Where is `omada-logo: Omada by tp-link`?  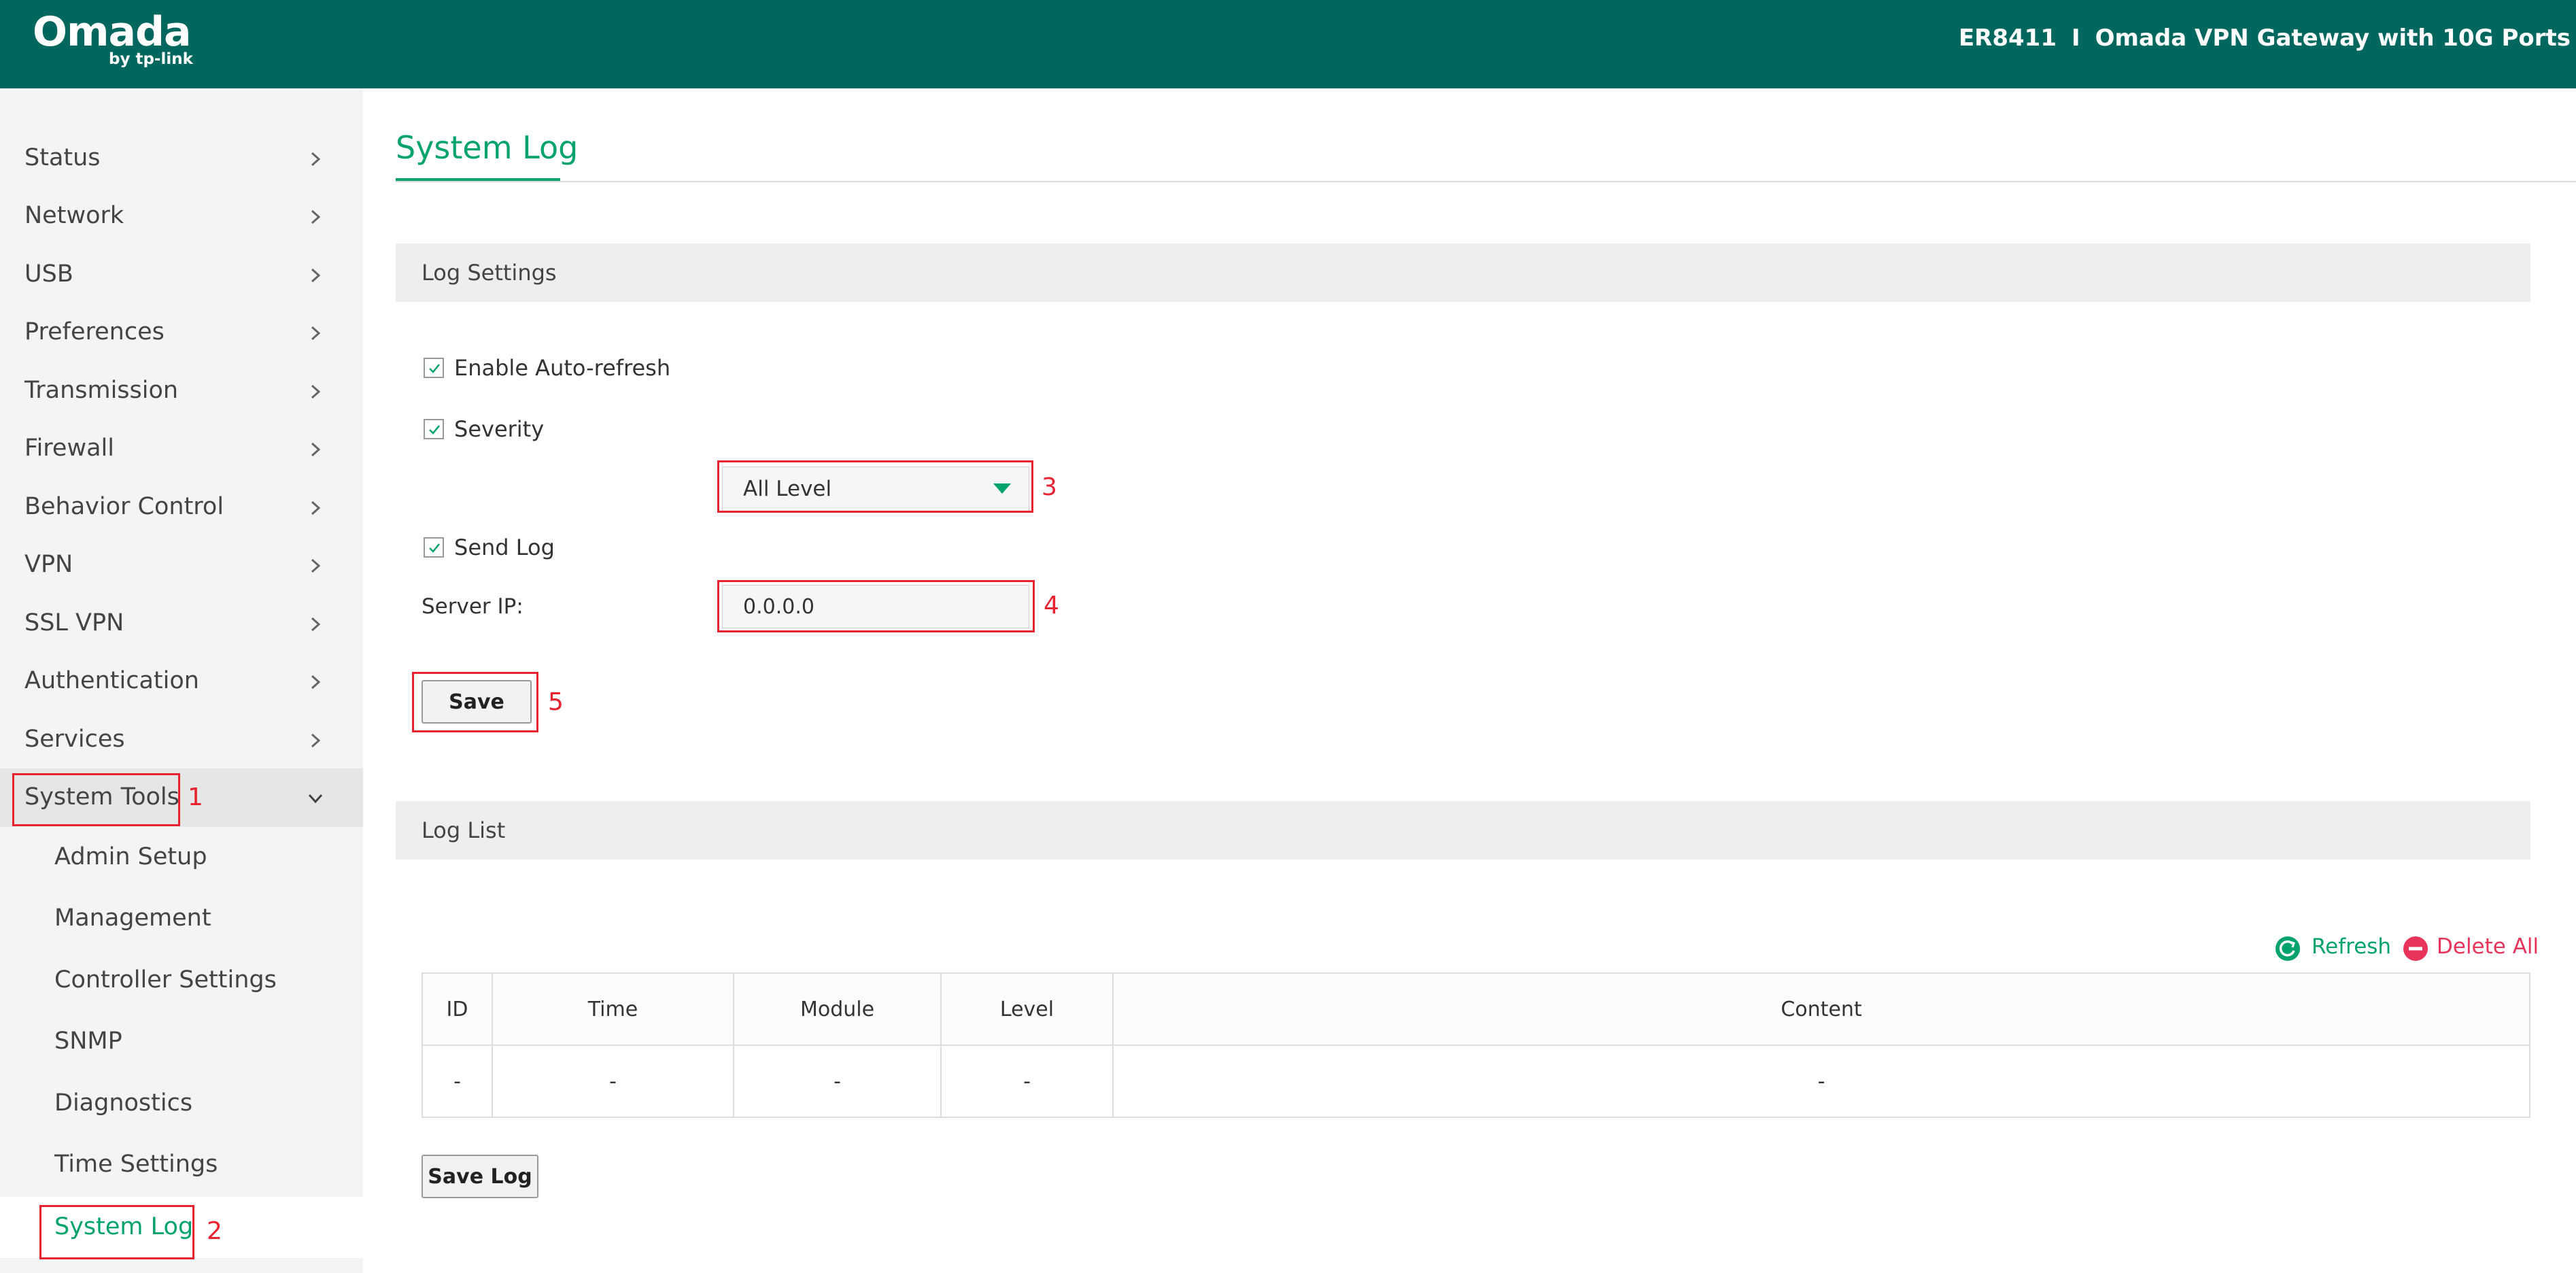
omada-logo: Omada by tp-link is located at coordinates (114, 42).